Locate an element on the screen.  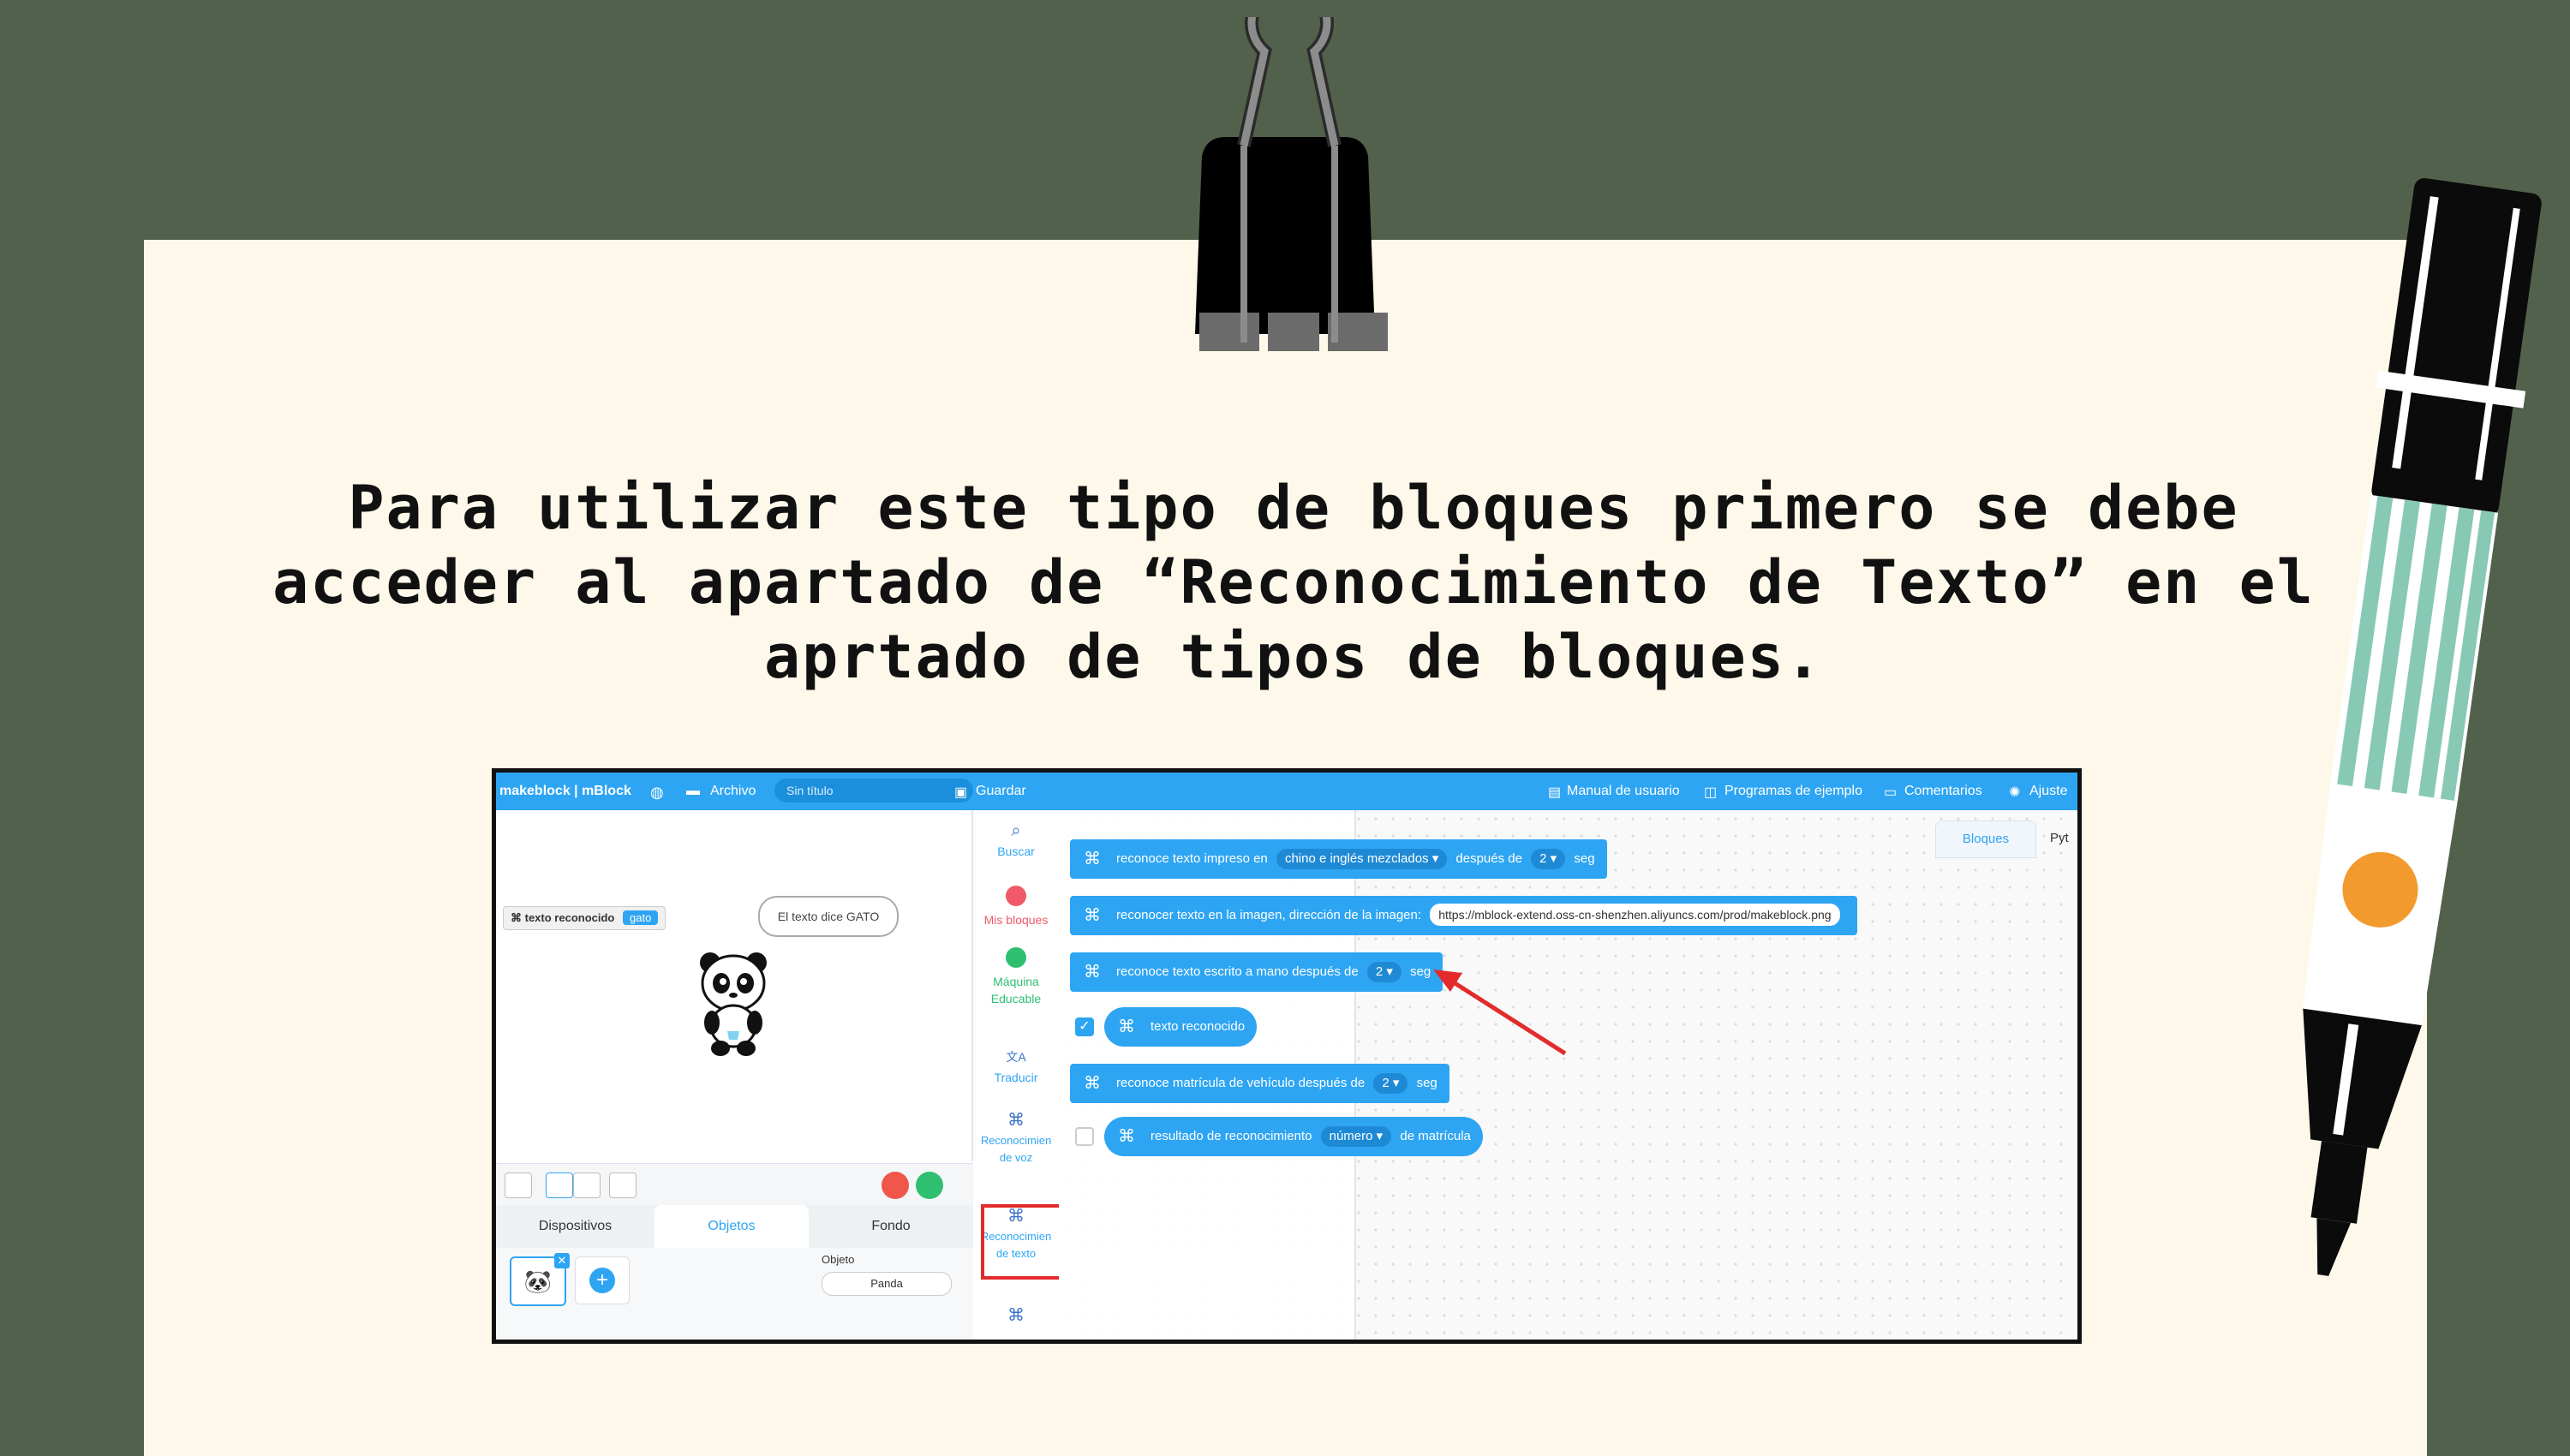
voice-recognition-icon: ⌘ is located at coordinates (1016, 1120).